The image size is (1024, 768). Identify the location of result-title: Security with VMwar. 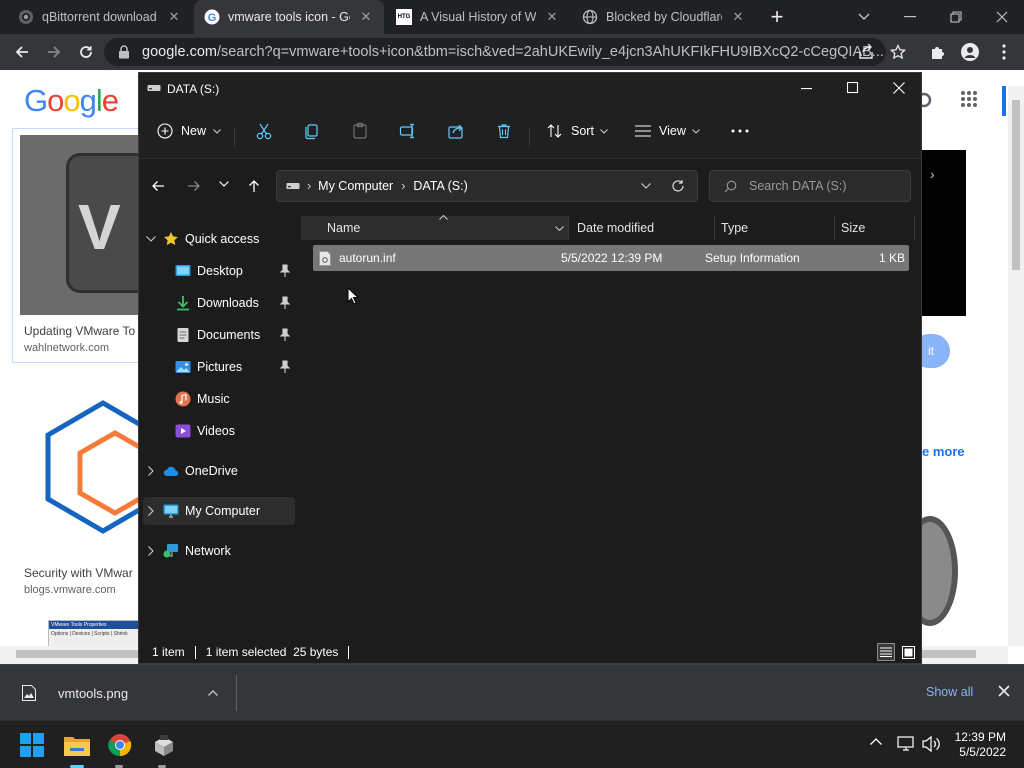
(78, 573).